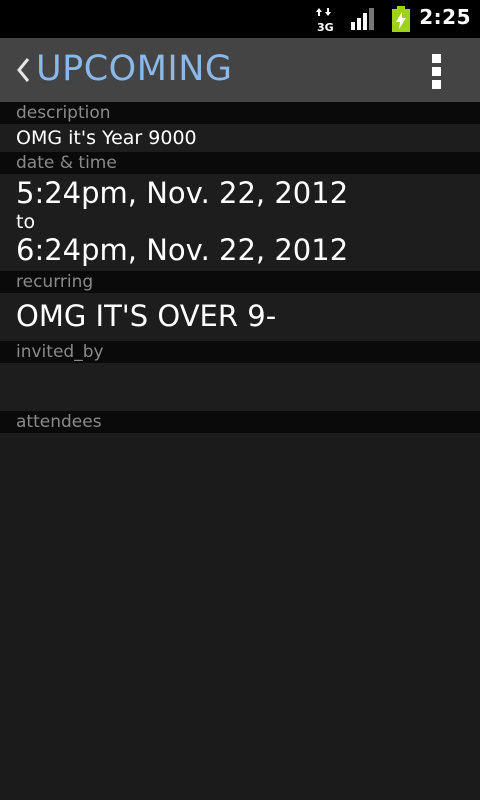  Describe the element at coordinates (60, 352) in the screenshot. I see `invited-by-label: invited_by` at that location.